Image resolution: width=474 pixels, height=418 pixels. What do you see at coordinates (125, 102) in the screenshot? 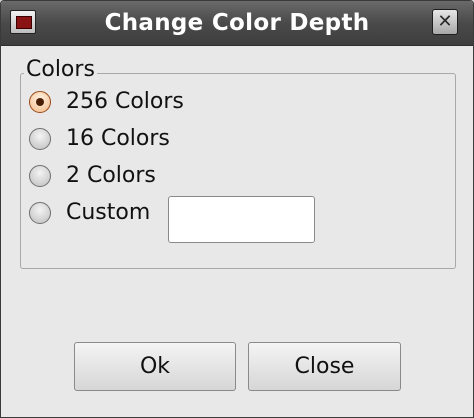
I see `option-label: 256 Colors` at bounding box center [125, 102].